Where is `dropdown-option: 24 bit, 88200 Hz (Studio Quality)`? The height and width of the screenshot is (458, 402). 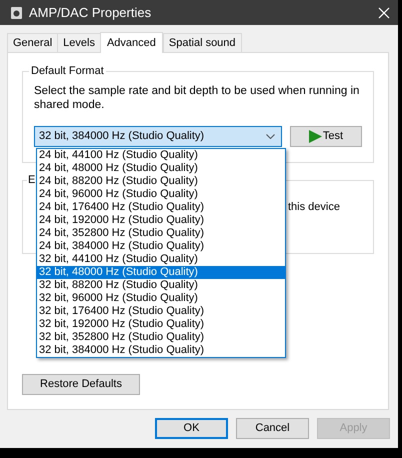
dropdown-option: 24 bit, 88200 Hz (Studio Quality) is located at coordinates (161, 181).